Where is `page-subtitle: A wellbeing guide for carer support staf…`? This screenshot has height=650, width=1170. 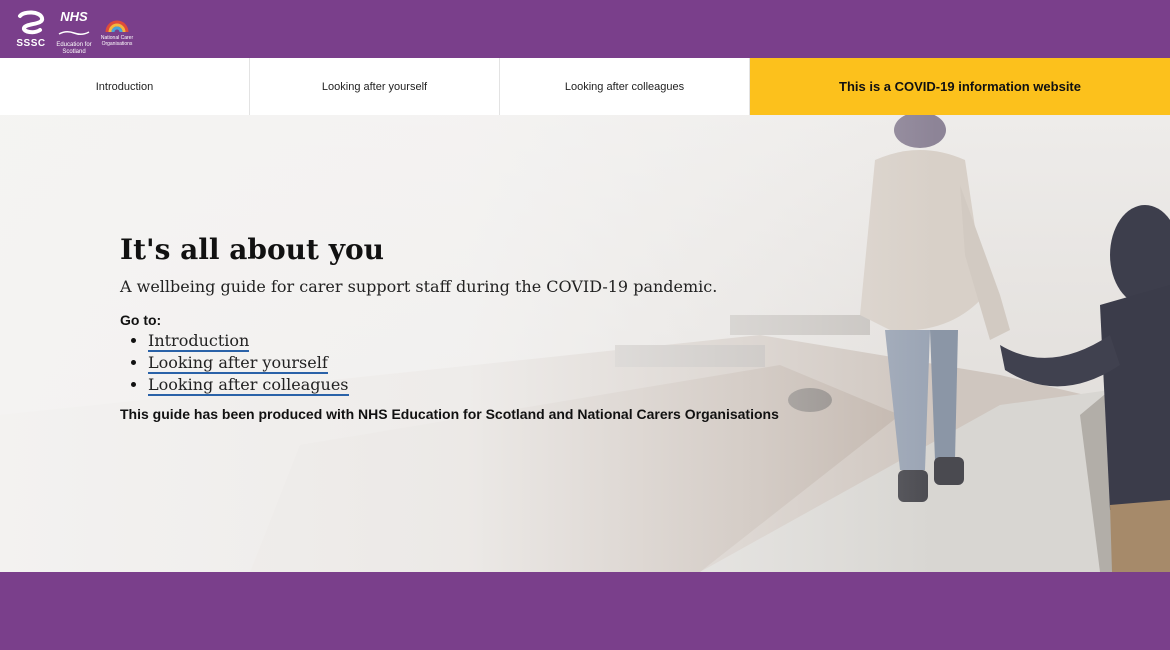 page-subtitle: A wellbeing guide for carer support staf… is located at coordinates (419, 286).